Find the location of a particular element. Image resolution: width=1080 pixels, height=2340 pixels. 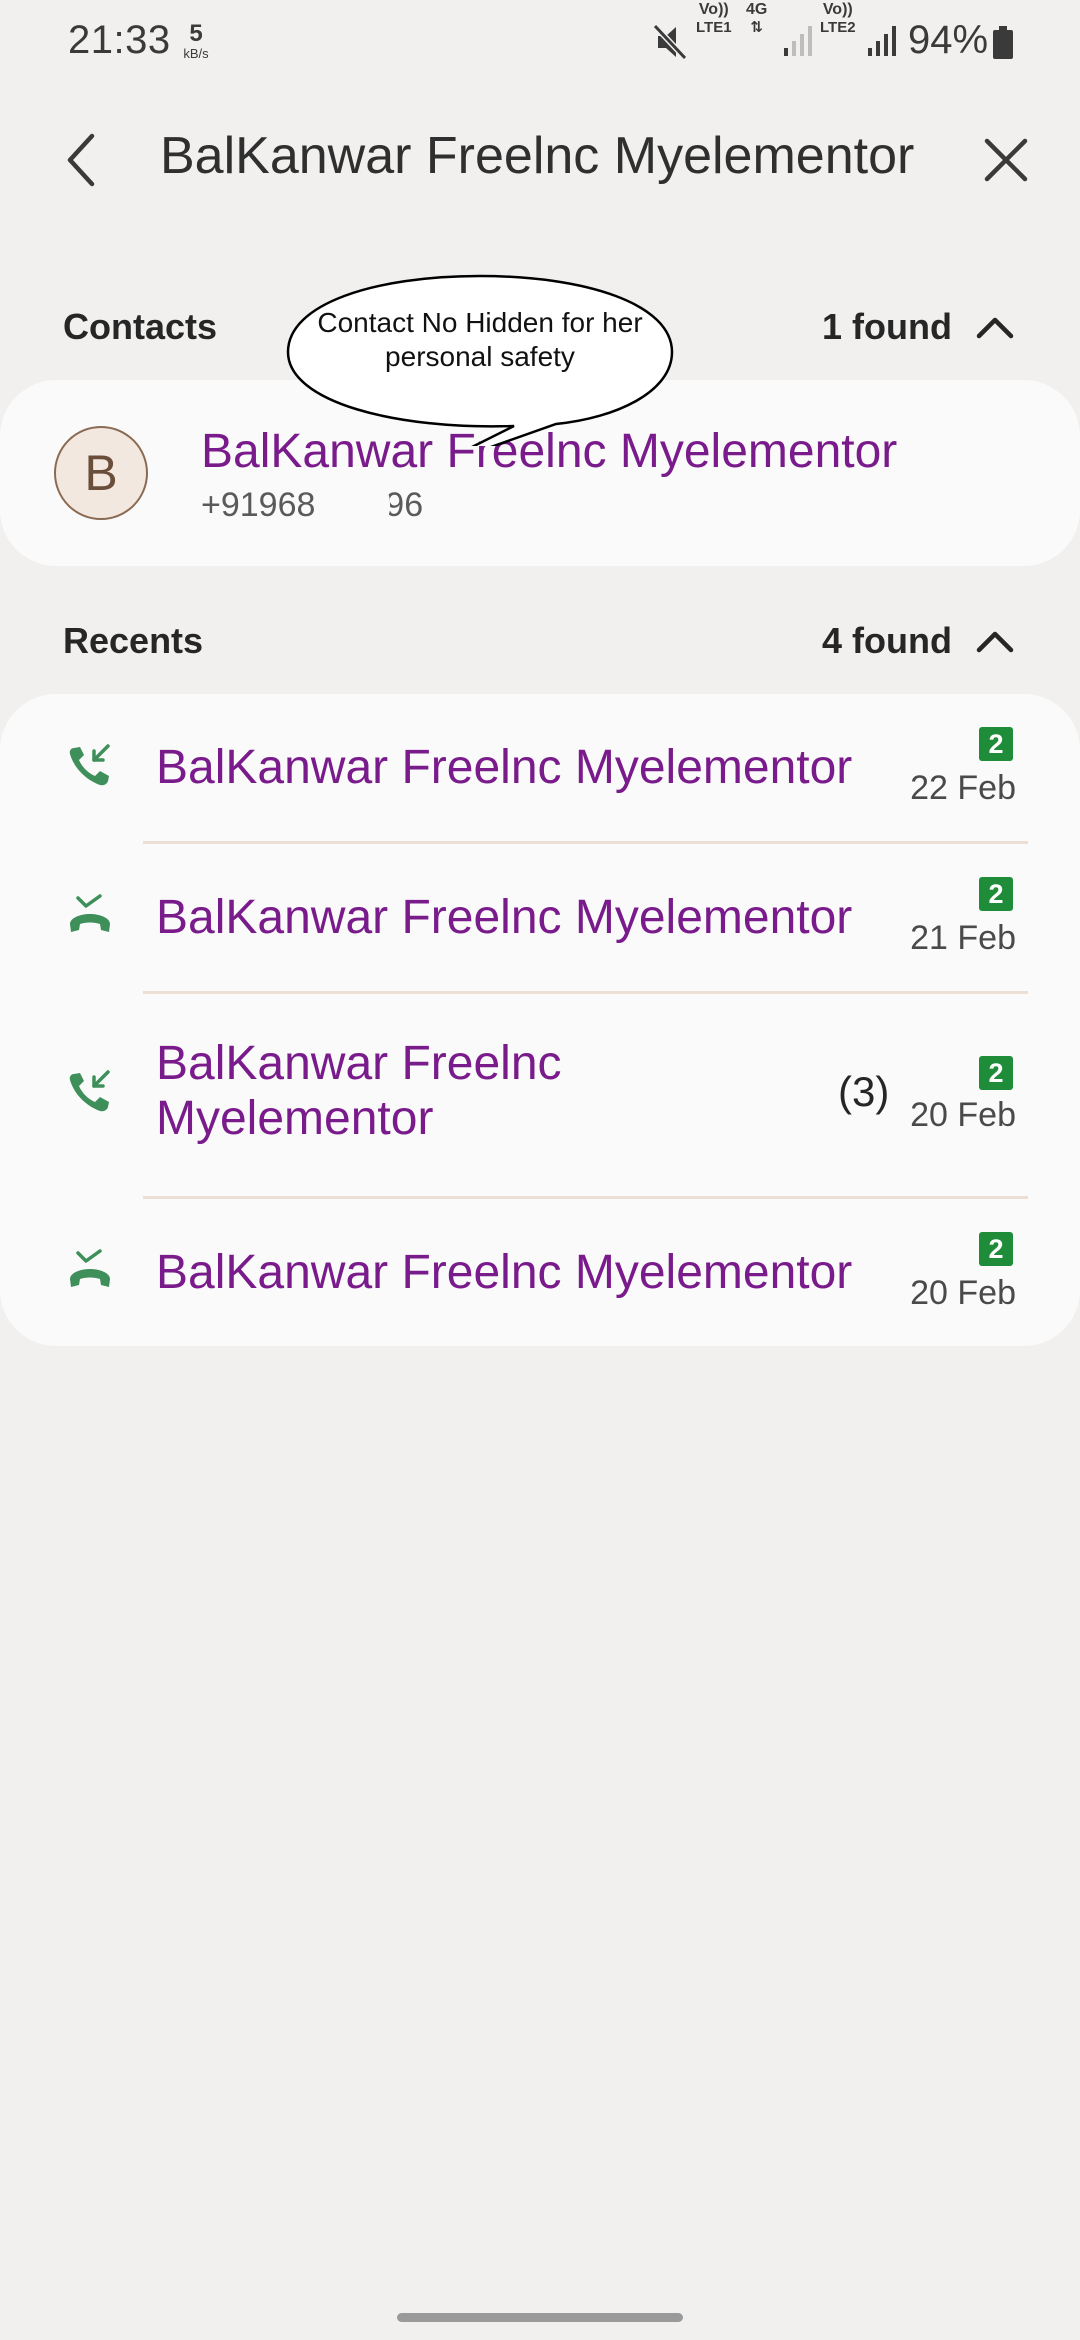

list-item: BalKanwar Freelnc Myelementor 2 22 Feb is located at coordinates (540, 768).